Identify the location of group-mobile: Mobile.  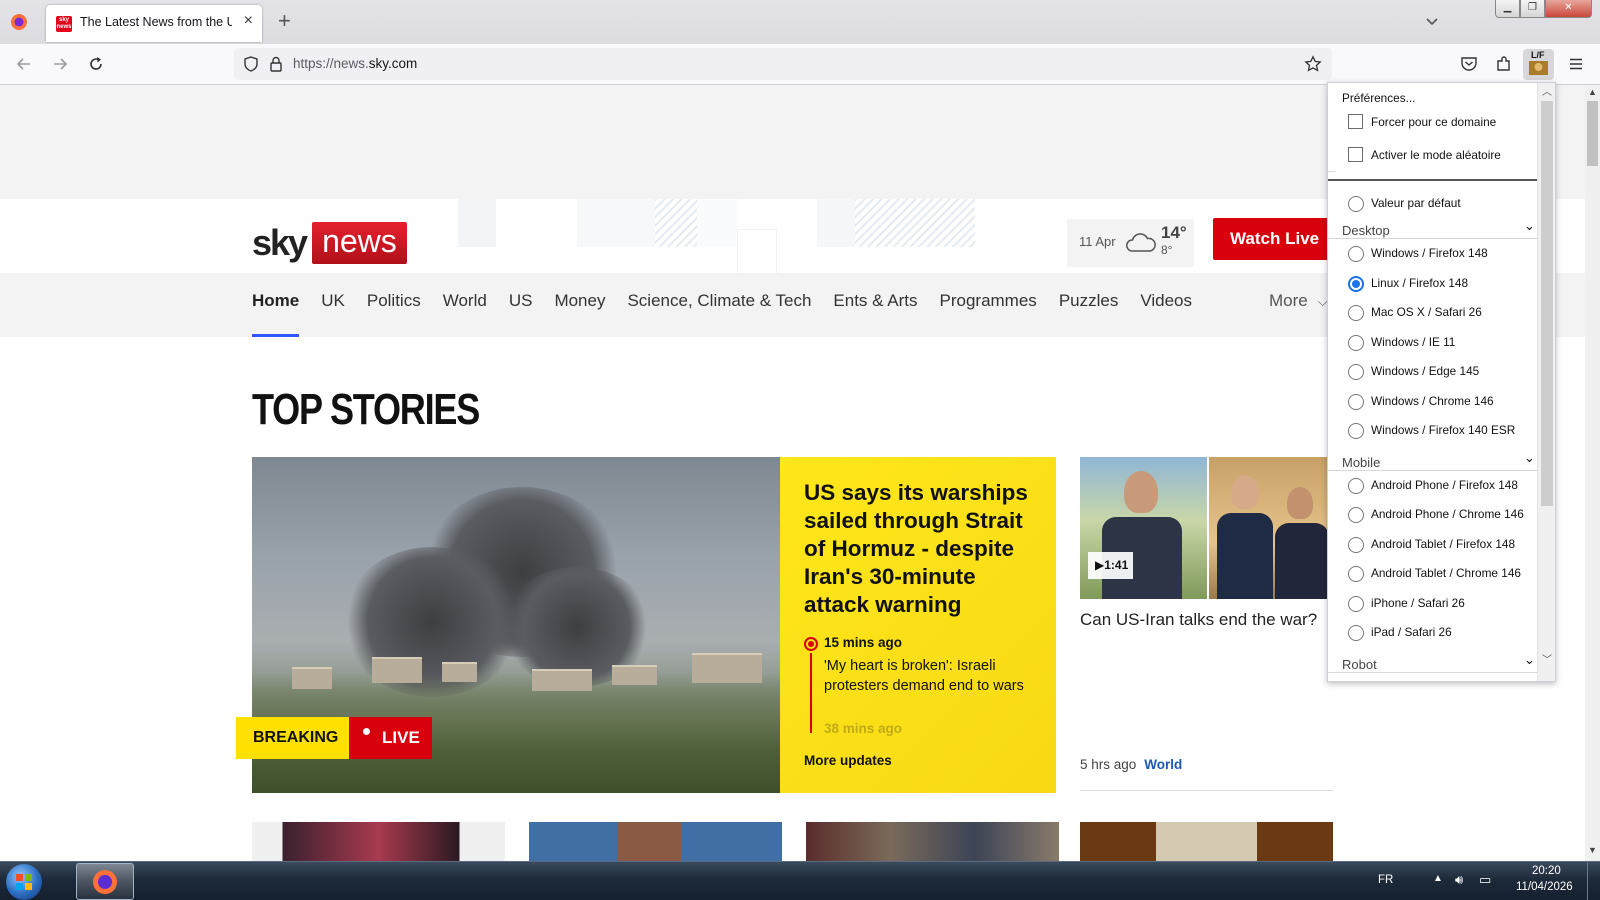
(1361, 462).